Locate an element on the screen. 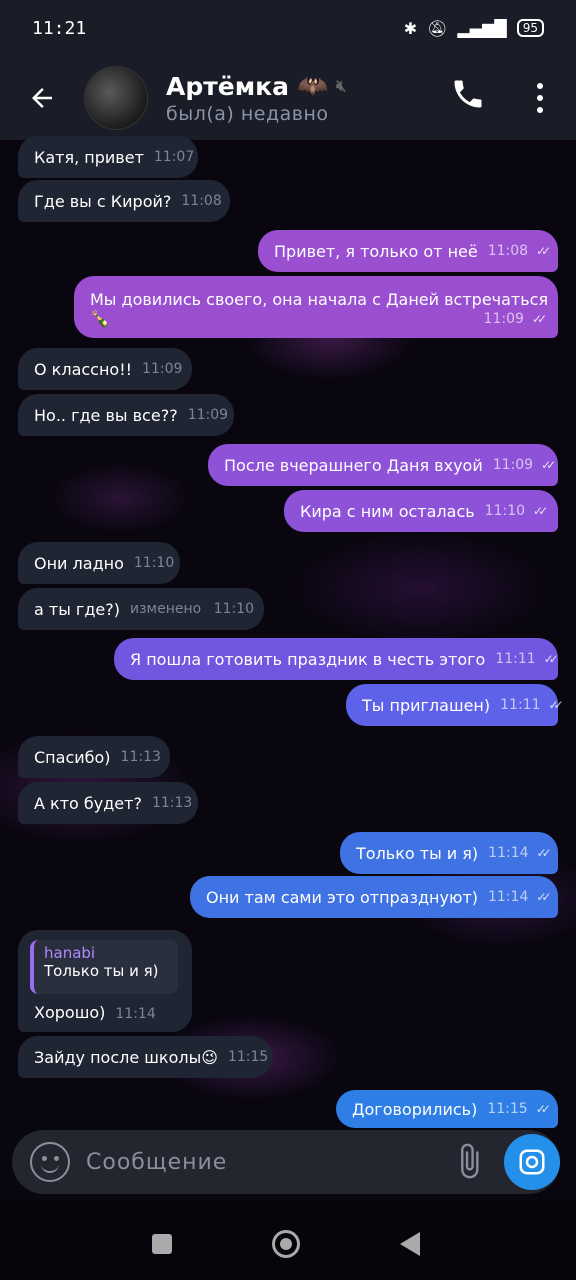 This screenshot has width=576, height=1280. status-time: 11:21 is located at coordinates (59, 28).